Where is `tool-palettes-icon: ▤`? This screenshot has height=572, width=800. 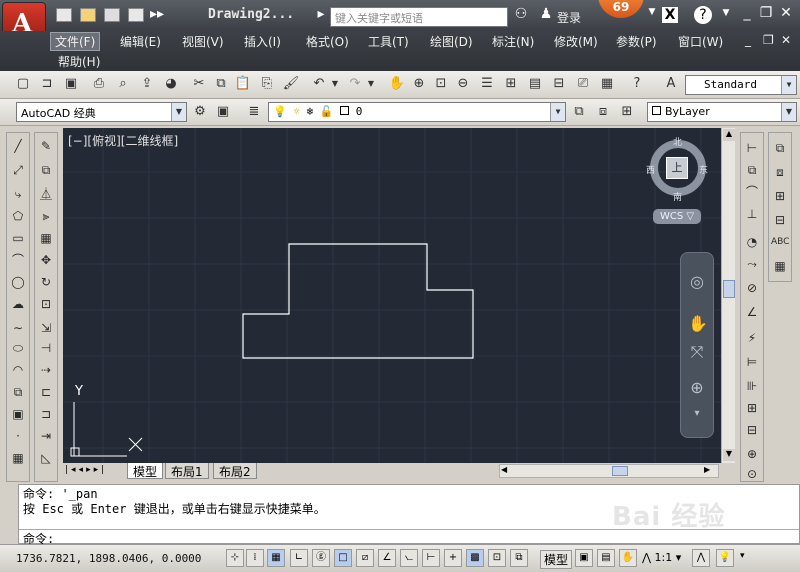 tool-palettes-icon: ▤ is located at coordinates (535, 84).